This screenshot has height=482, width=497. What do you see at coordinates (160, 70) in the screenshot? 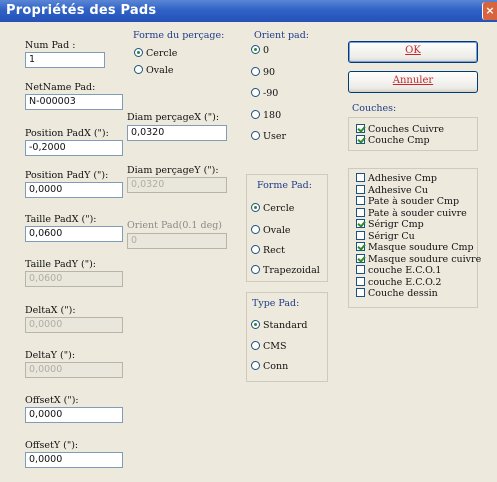
I see `drill-oval-label: Ovale` at bounding box center [160, 70].